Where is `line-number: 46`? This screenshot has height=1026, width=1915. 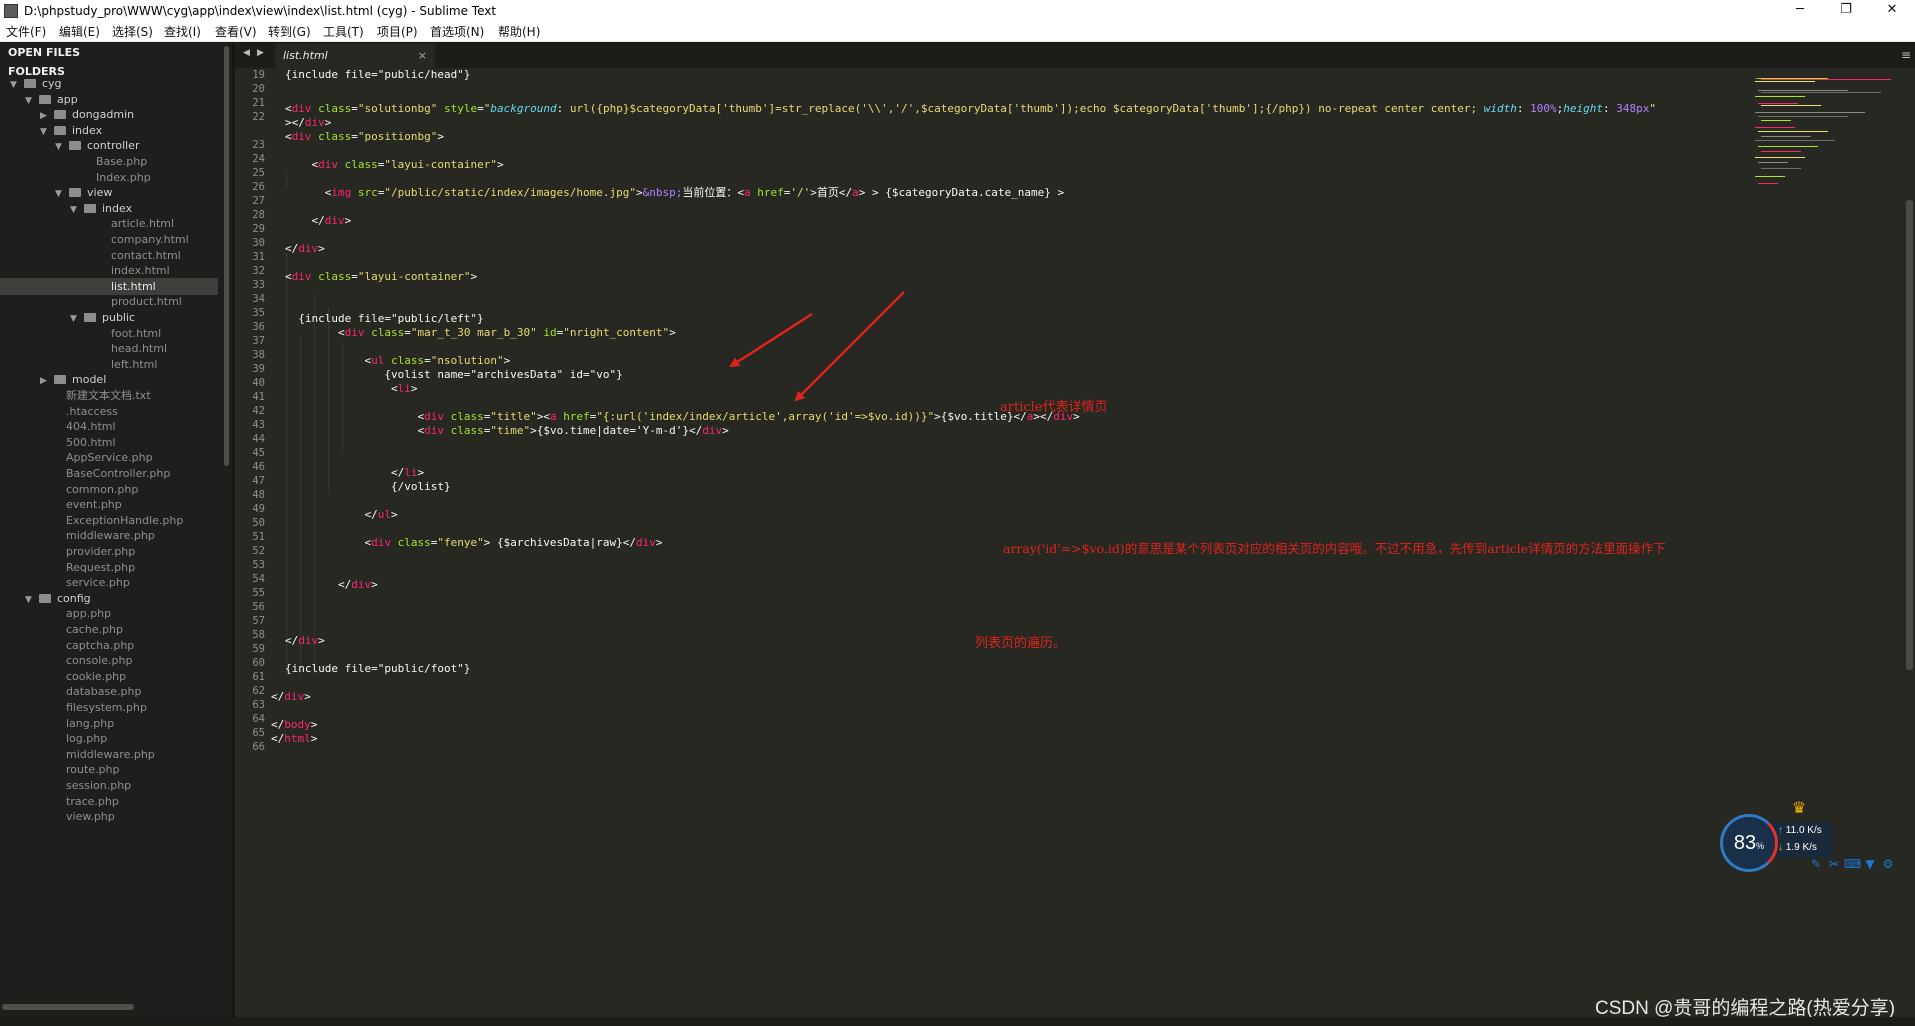 line-number: 46 is located at coordinates (258, 467).